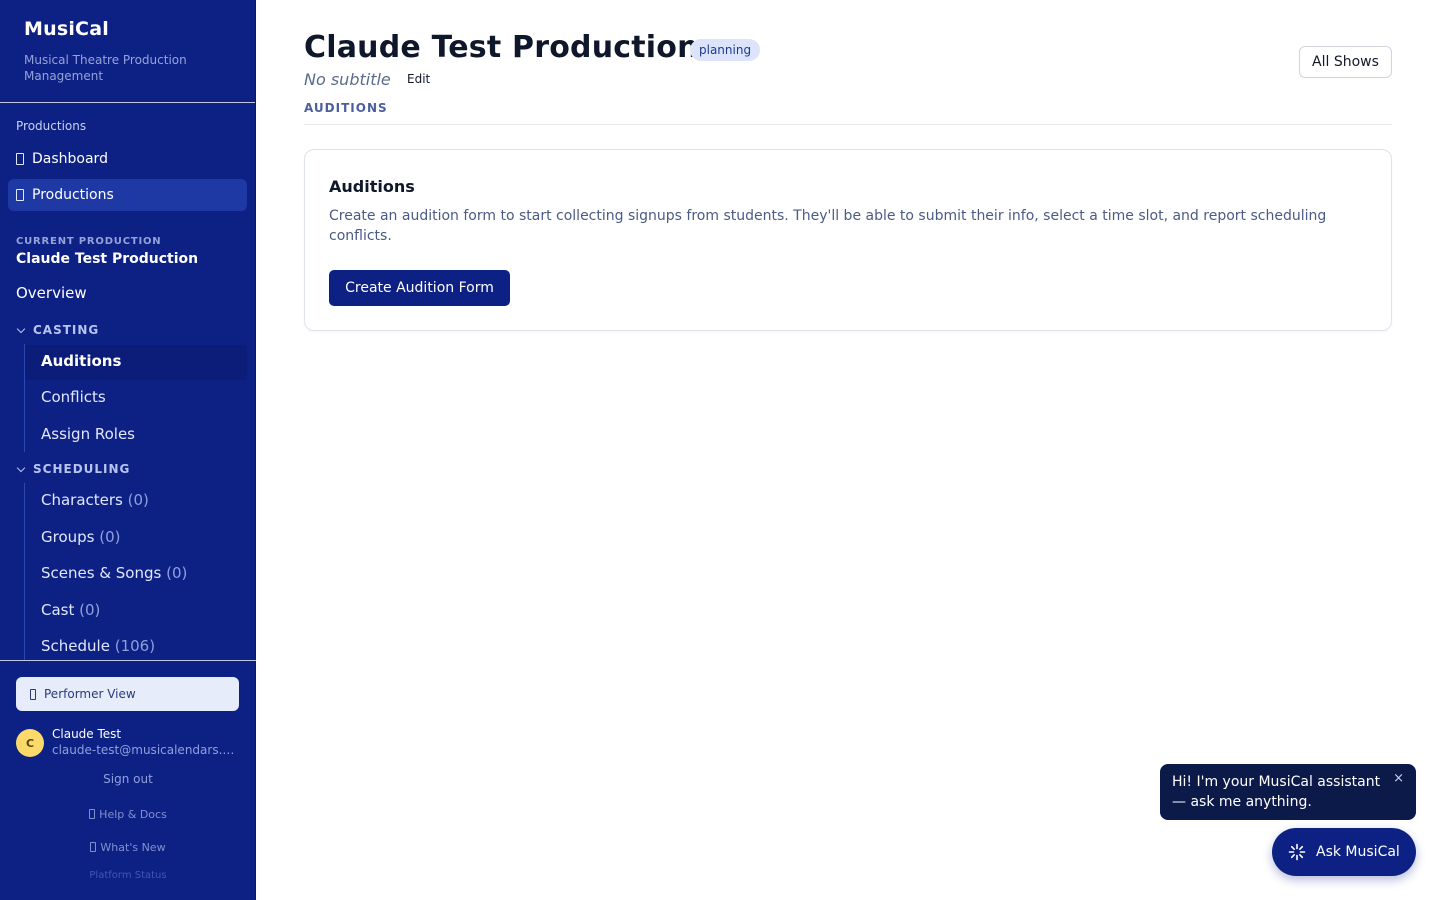 This screenshot has height=900, width=1440. I want to click on sign-out-link: Sign out, so click(128, 779).